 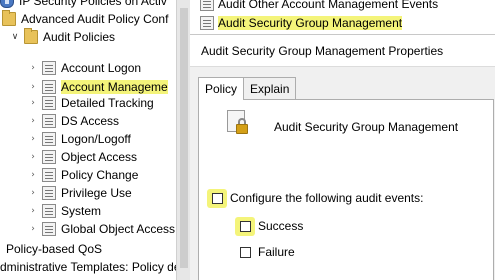 I want to click on tree-item-label: Policy-based QoS, so click(x=54, y=249).